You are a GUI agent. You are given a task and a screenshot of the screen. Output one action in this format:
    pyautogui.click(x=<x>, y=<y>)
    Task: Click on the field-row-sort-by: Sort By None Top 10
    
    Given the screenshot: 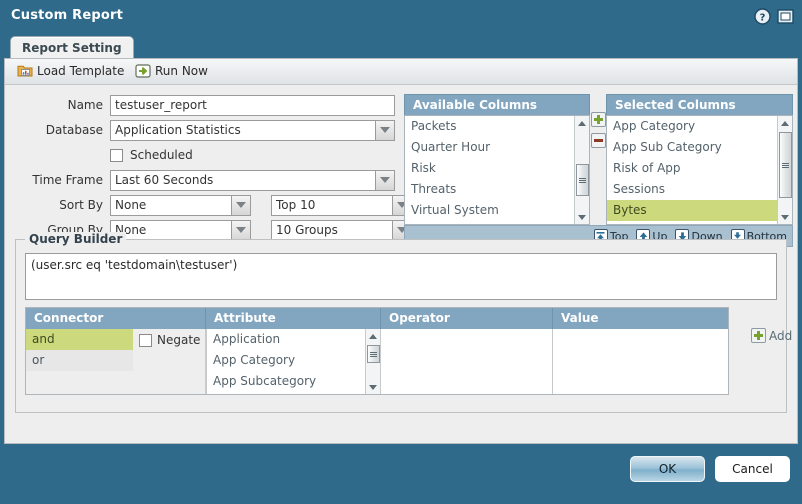 What is the action you would take?
    pyautogui.click(x=208, y=205)
    